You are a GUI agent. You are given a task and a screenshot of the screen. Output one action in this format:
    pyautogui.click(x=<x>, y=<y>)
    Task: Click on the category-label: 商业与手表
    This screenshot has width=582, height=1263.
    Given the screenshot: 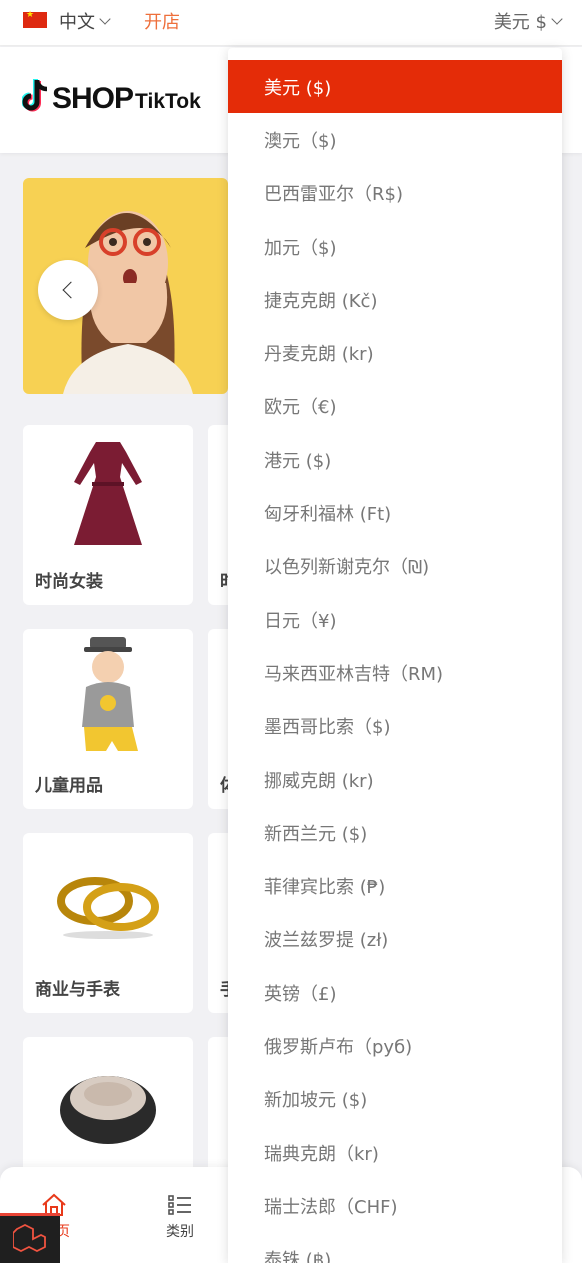 What is the action you would take?
    pyautogui.click(x=77, y=990)
    